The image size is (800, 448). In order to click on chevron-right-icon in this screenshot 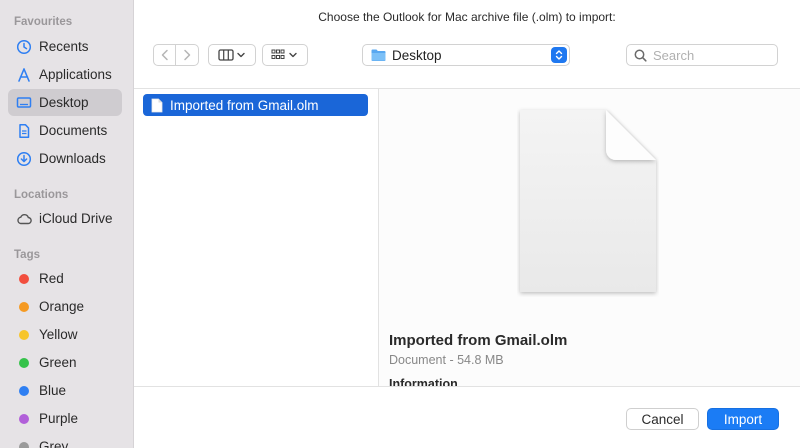, I will do `click(187, 55)`.